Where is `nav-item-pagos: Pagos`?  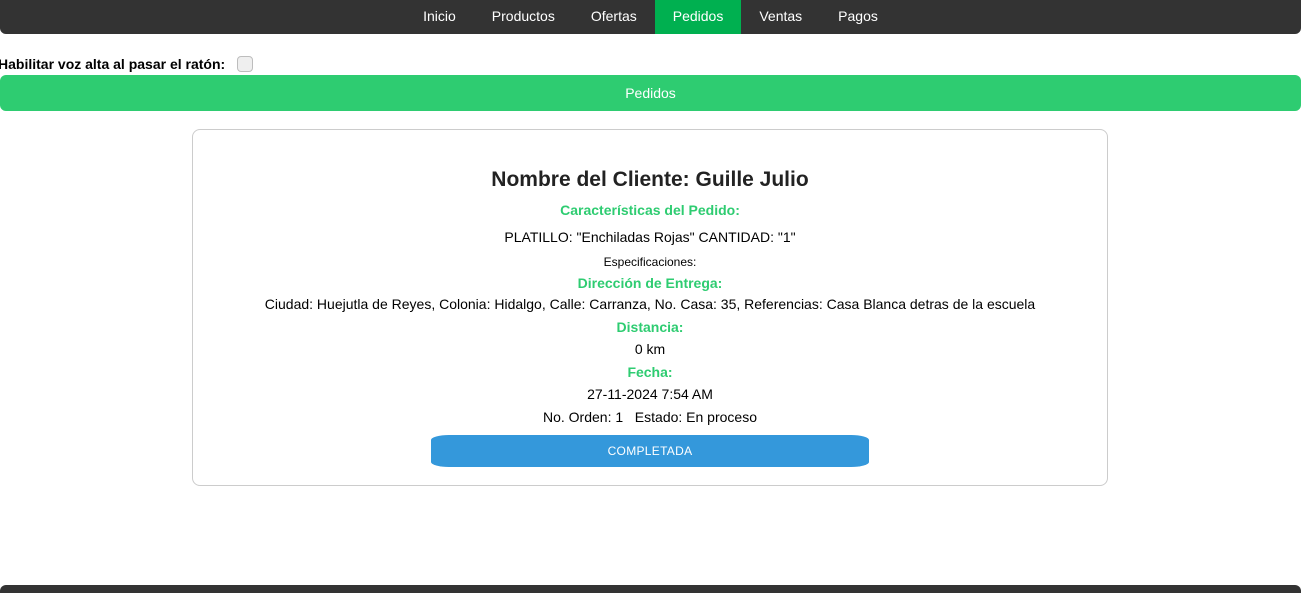 nav-item-pagos: Pagos is located at coordinates (858, 17).